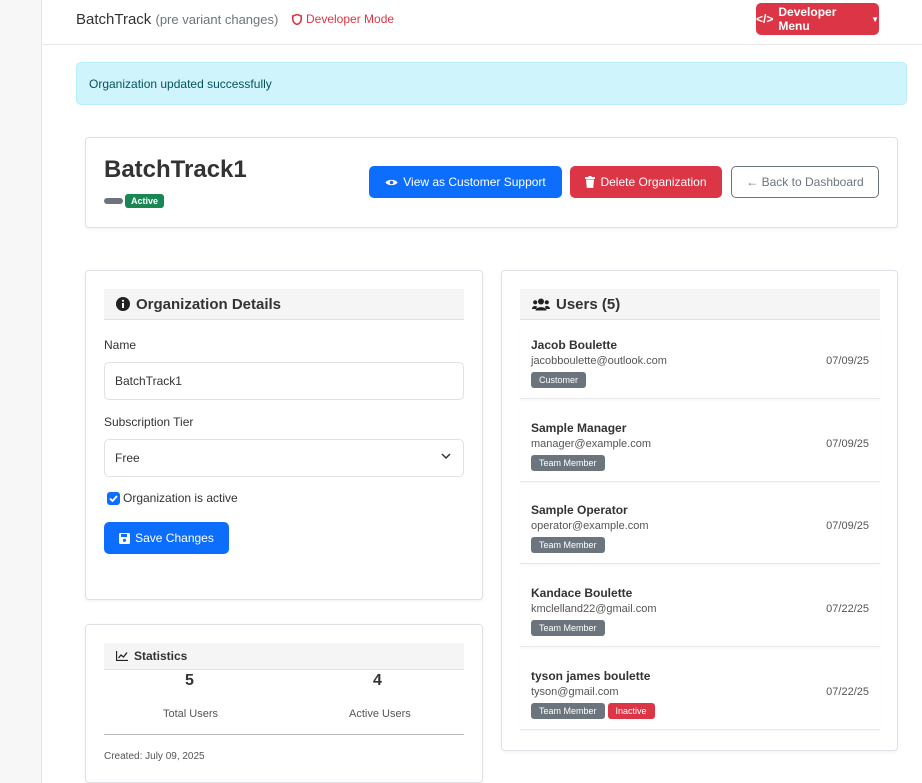 The width and height of the screenshot is (922, 783). I want to click on brand-name: BatchTrack, so click(114, 19).